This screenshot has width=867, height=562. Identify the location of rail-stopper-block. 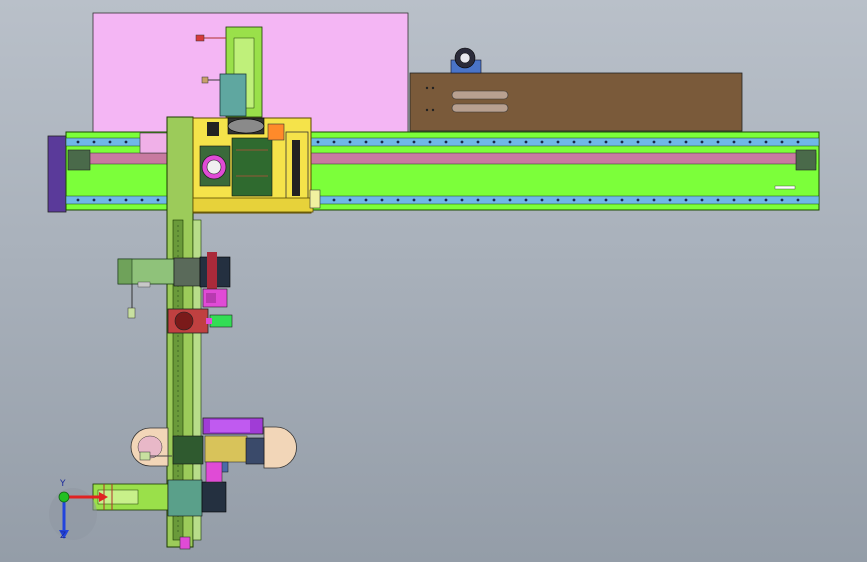
(154, 143).